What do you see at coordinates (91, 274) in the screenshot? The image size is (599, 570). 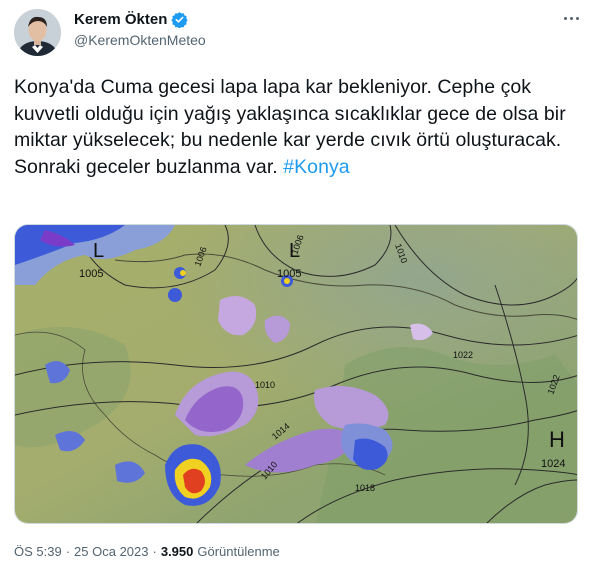 I see `pressure-value-1: 1005` at bounding box center [91, 274].